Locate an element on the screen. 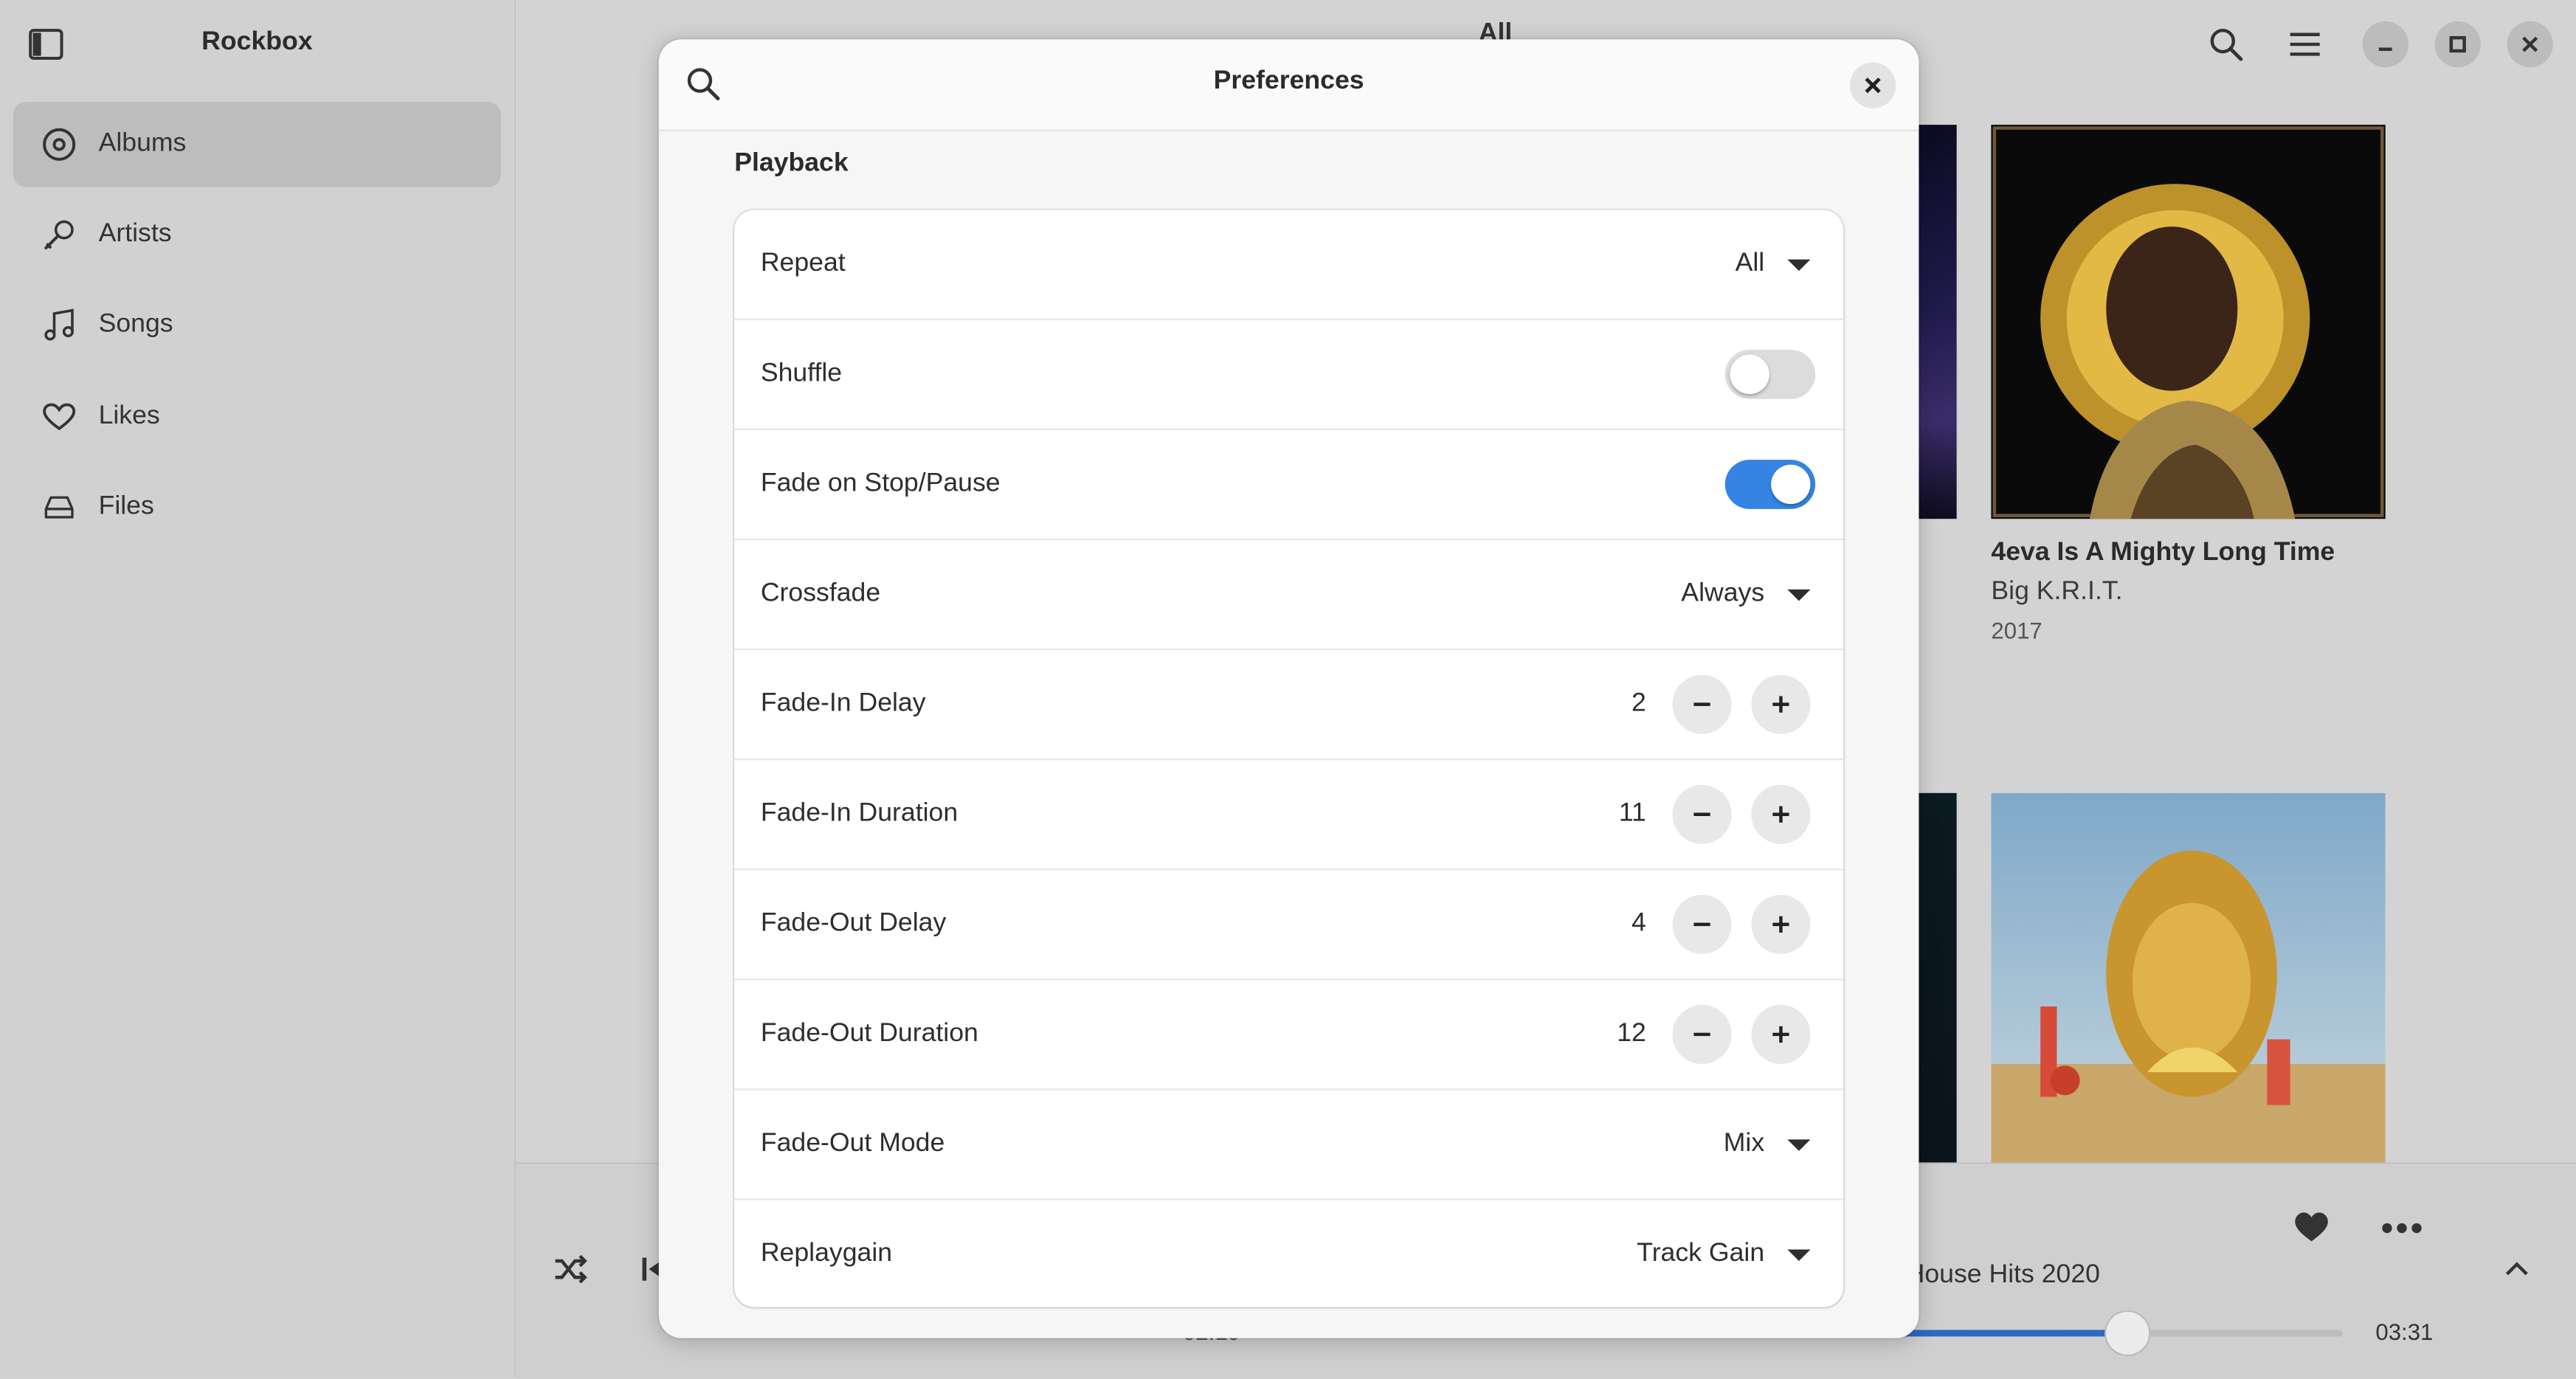 The height and width of the screenshot is (1379, 2576). time-total: 03:31 is located at coordinates (2404, 1331).